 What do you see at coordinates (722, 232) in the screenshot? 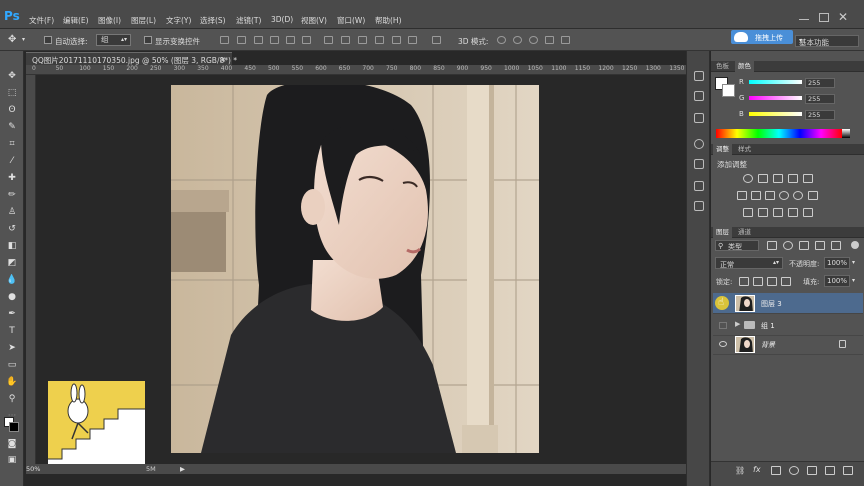
I see `tab-layers: 图层` at bounding box center [722, 232].